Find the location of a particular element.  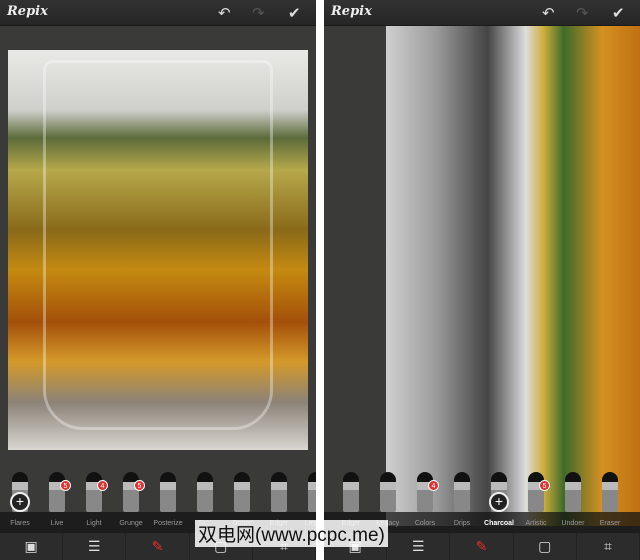

frame-icon: ▢ is located at coordinates (545, 546).